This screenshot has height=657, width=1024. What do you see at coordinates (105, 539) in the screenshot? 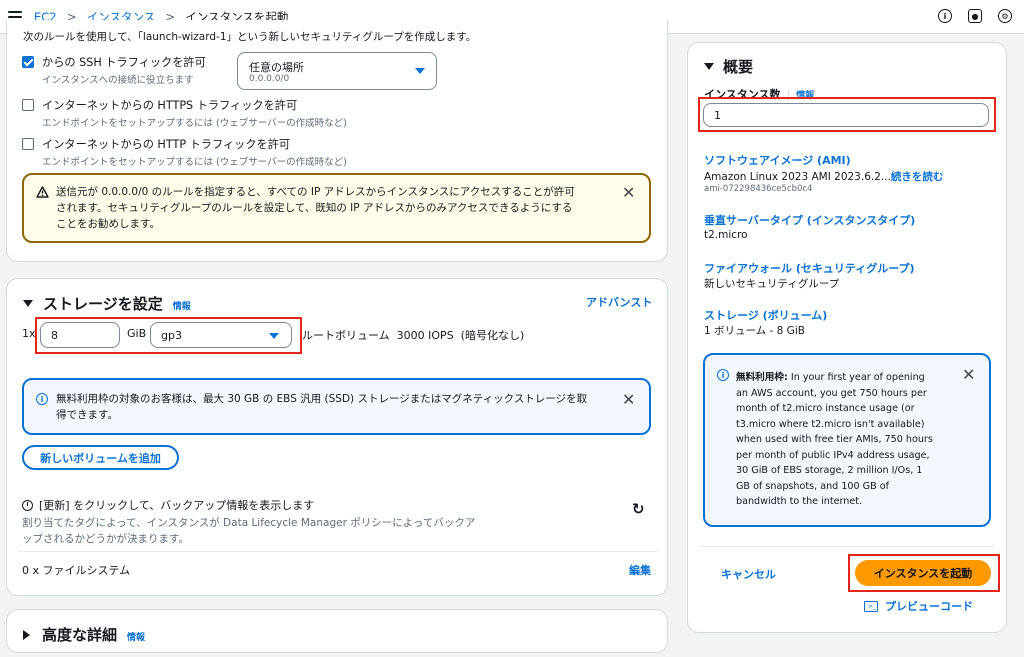
I see `backup-desc-line2: ップされるかどうかが決まります。` at bounding box center [105, 539].